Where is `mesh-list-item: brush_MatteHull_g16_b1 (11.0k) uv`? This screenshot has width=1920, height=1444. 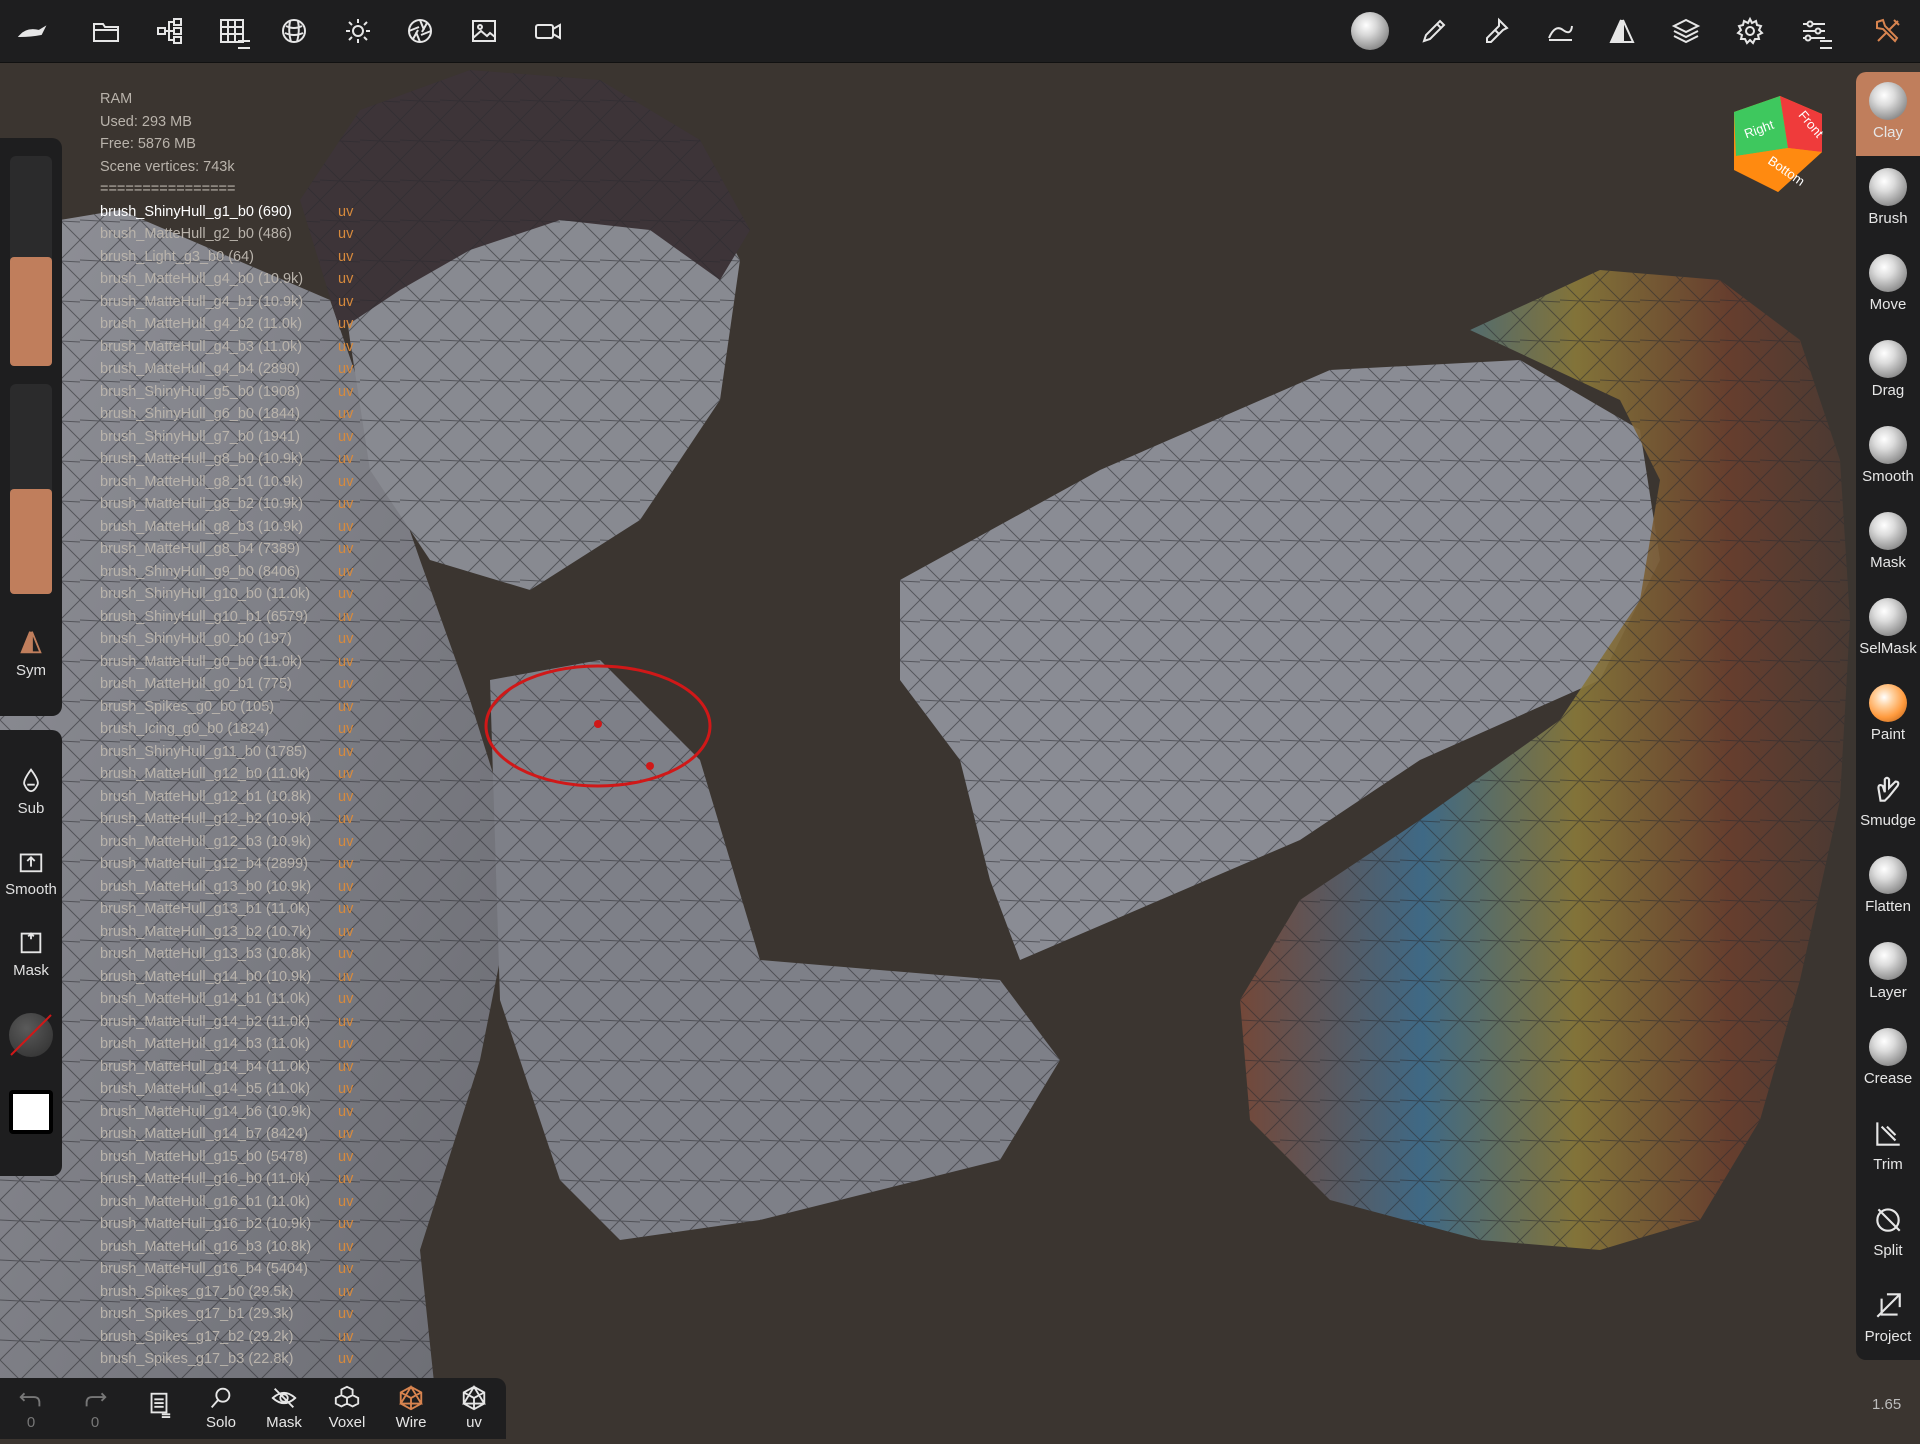 mesh-list-item: brush_MatteHull_g16_b1 (11.0k) uv is located at coordinates (245, 1202).